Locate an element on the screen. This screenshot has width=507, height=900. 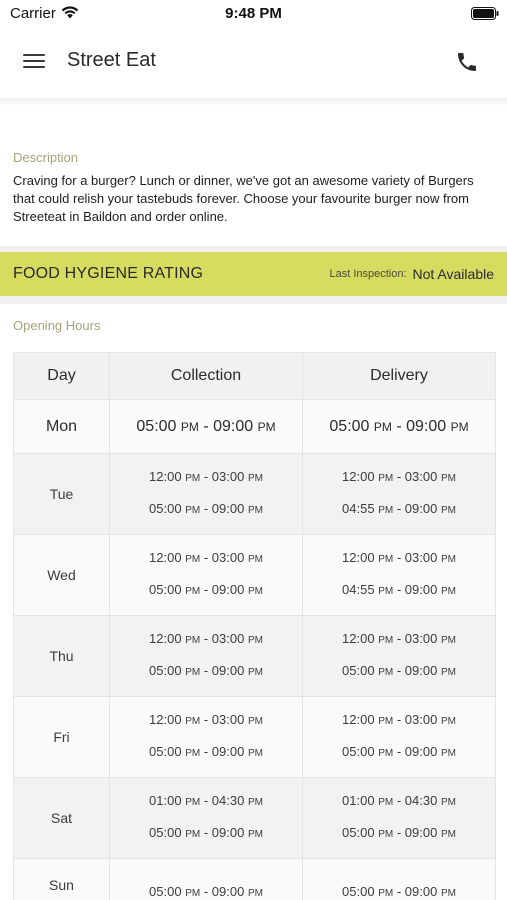
table-header-row: Day Collection Delivery is located at coordinates (254, 376).